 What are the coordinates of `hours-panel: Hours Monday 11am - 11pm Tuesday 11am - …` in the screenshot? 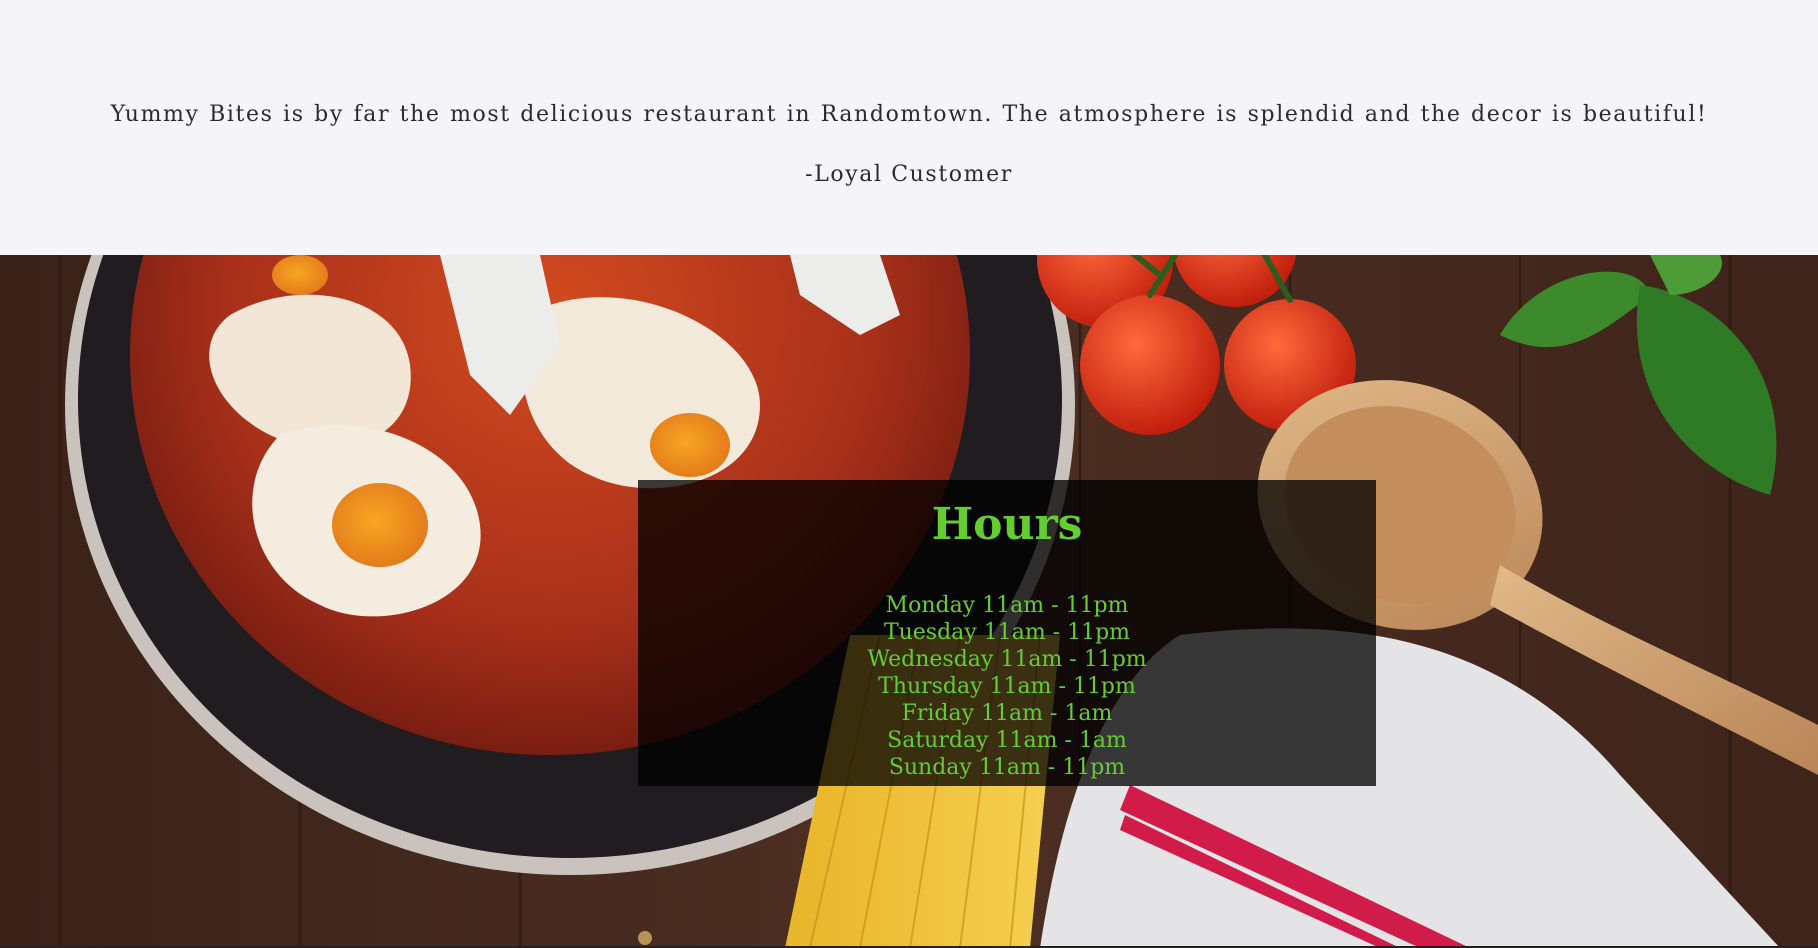 It's located at (1007, 633).